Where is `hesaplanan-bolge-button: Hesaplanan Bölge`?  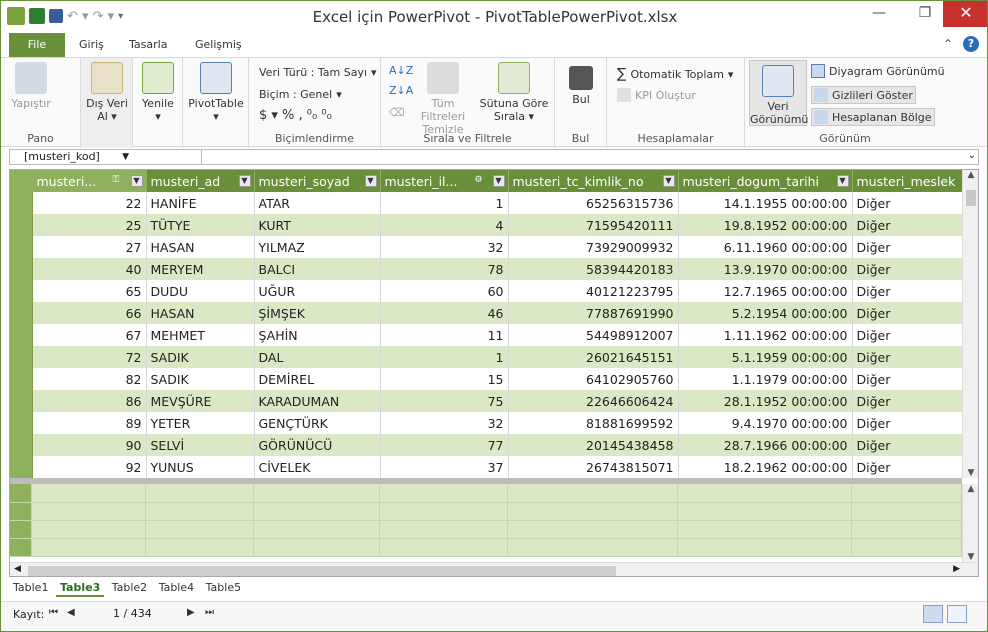
hesaplanan-bolge-button: Hesaplanan Bölge is located at coordinates (873, 117).